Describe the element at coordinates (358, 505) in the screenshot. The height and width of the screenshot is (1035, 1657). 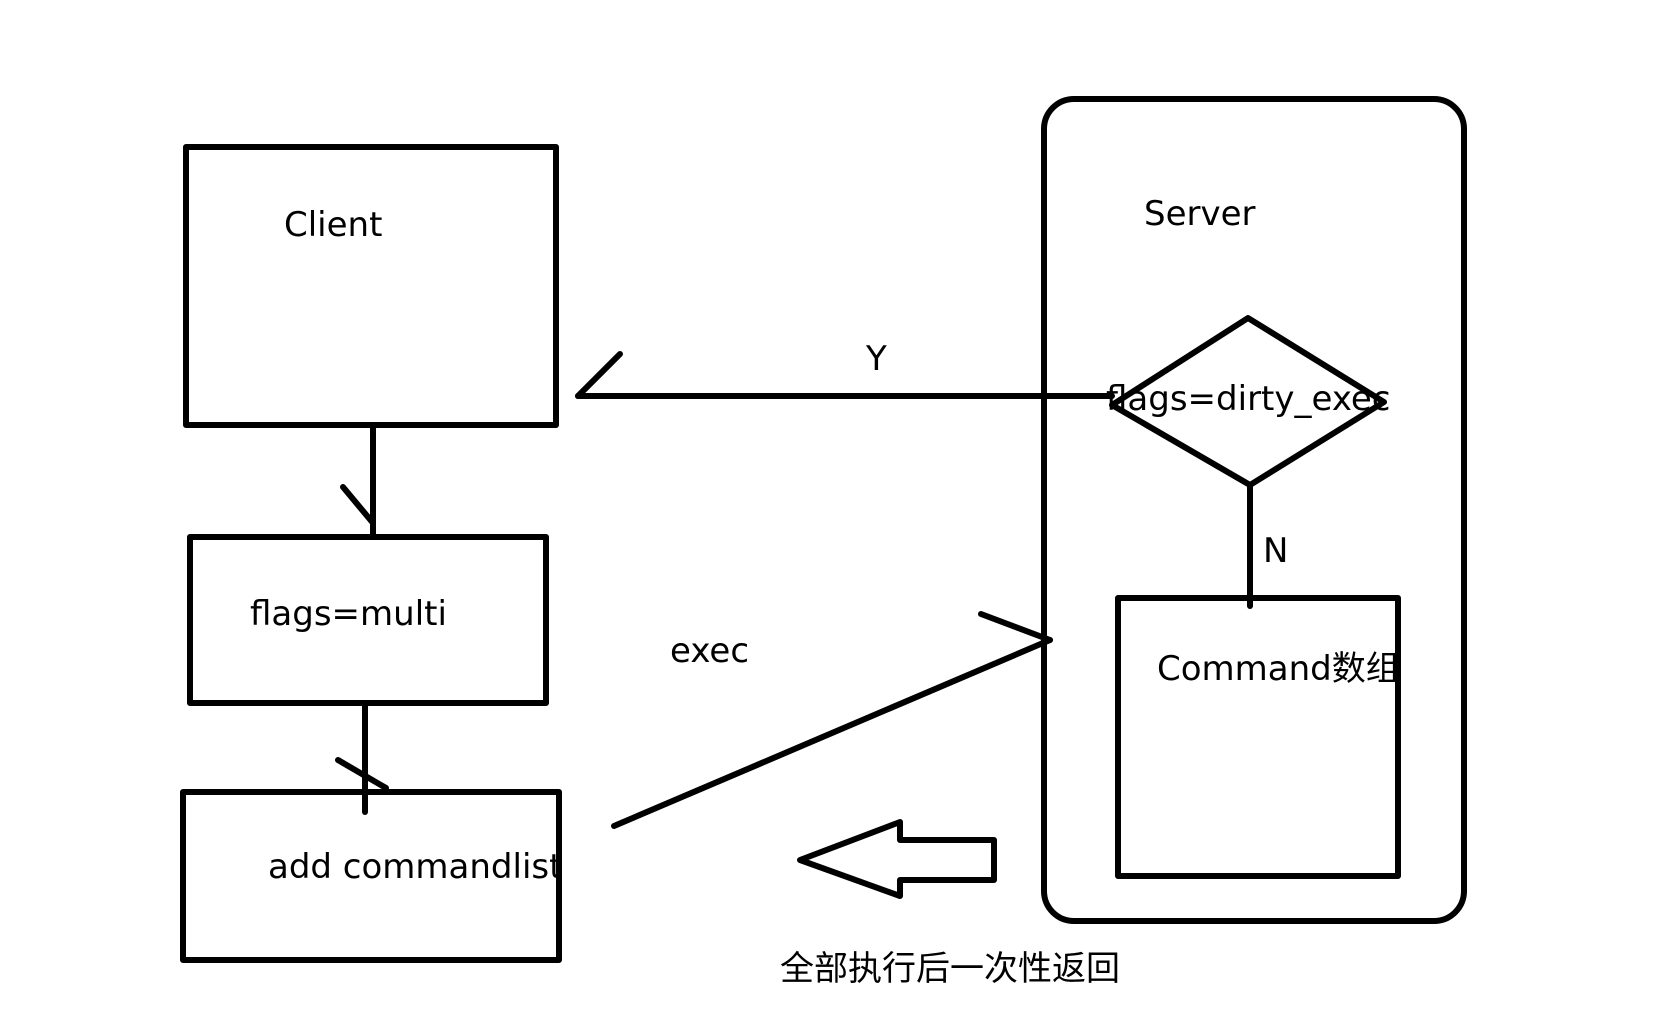
I see `client-to-multi-arrowhead` at that location.